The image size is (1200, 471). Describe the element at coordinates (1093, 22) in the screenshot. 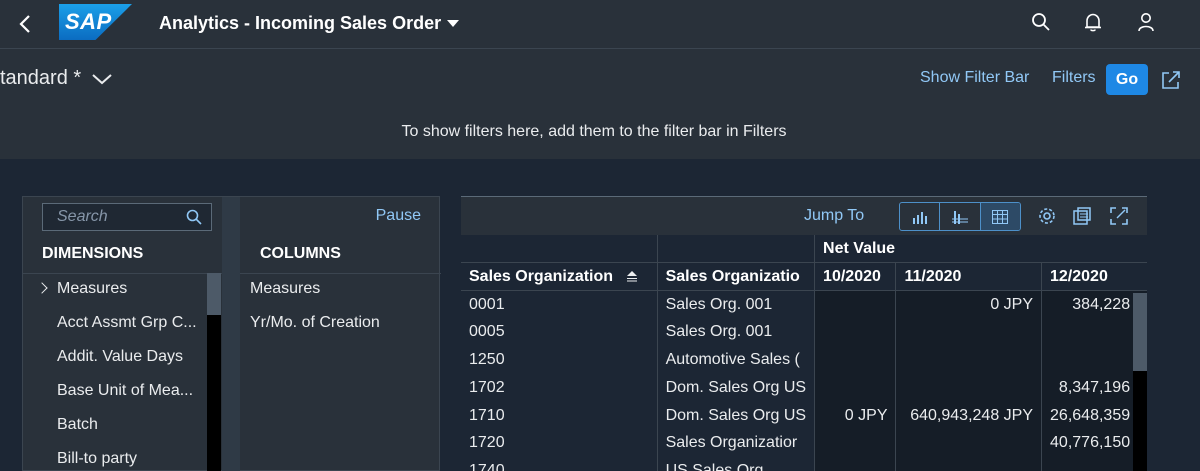

I see `bell-icon` at that location.